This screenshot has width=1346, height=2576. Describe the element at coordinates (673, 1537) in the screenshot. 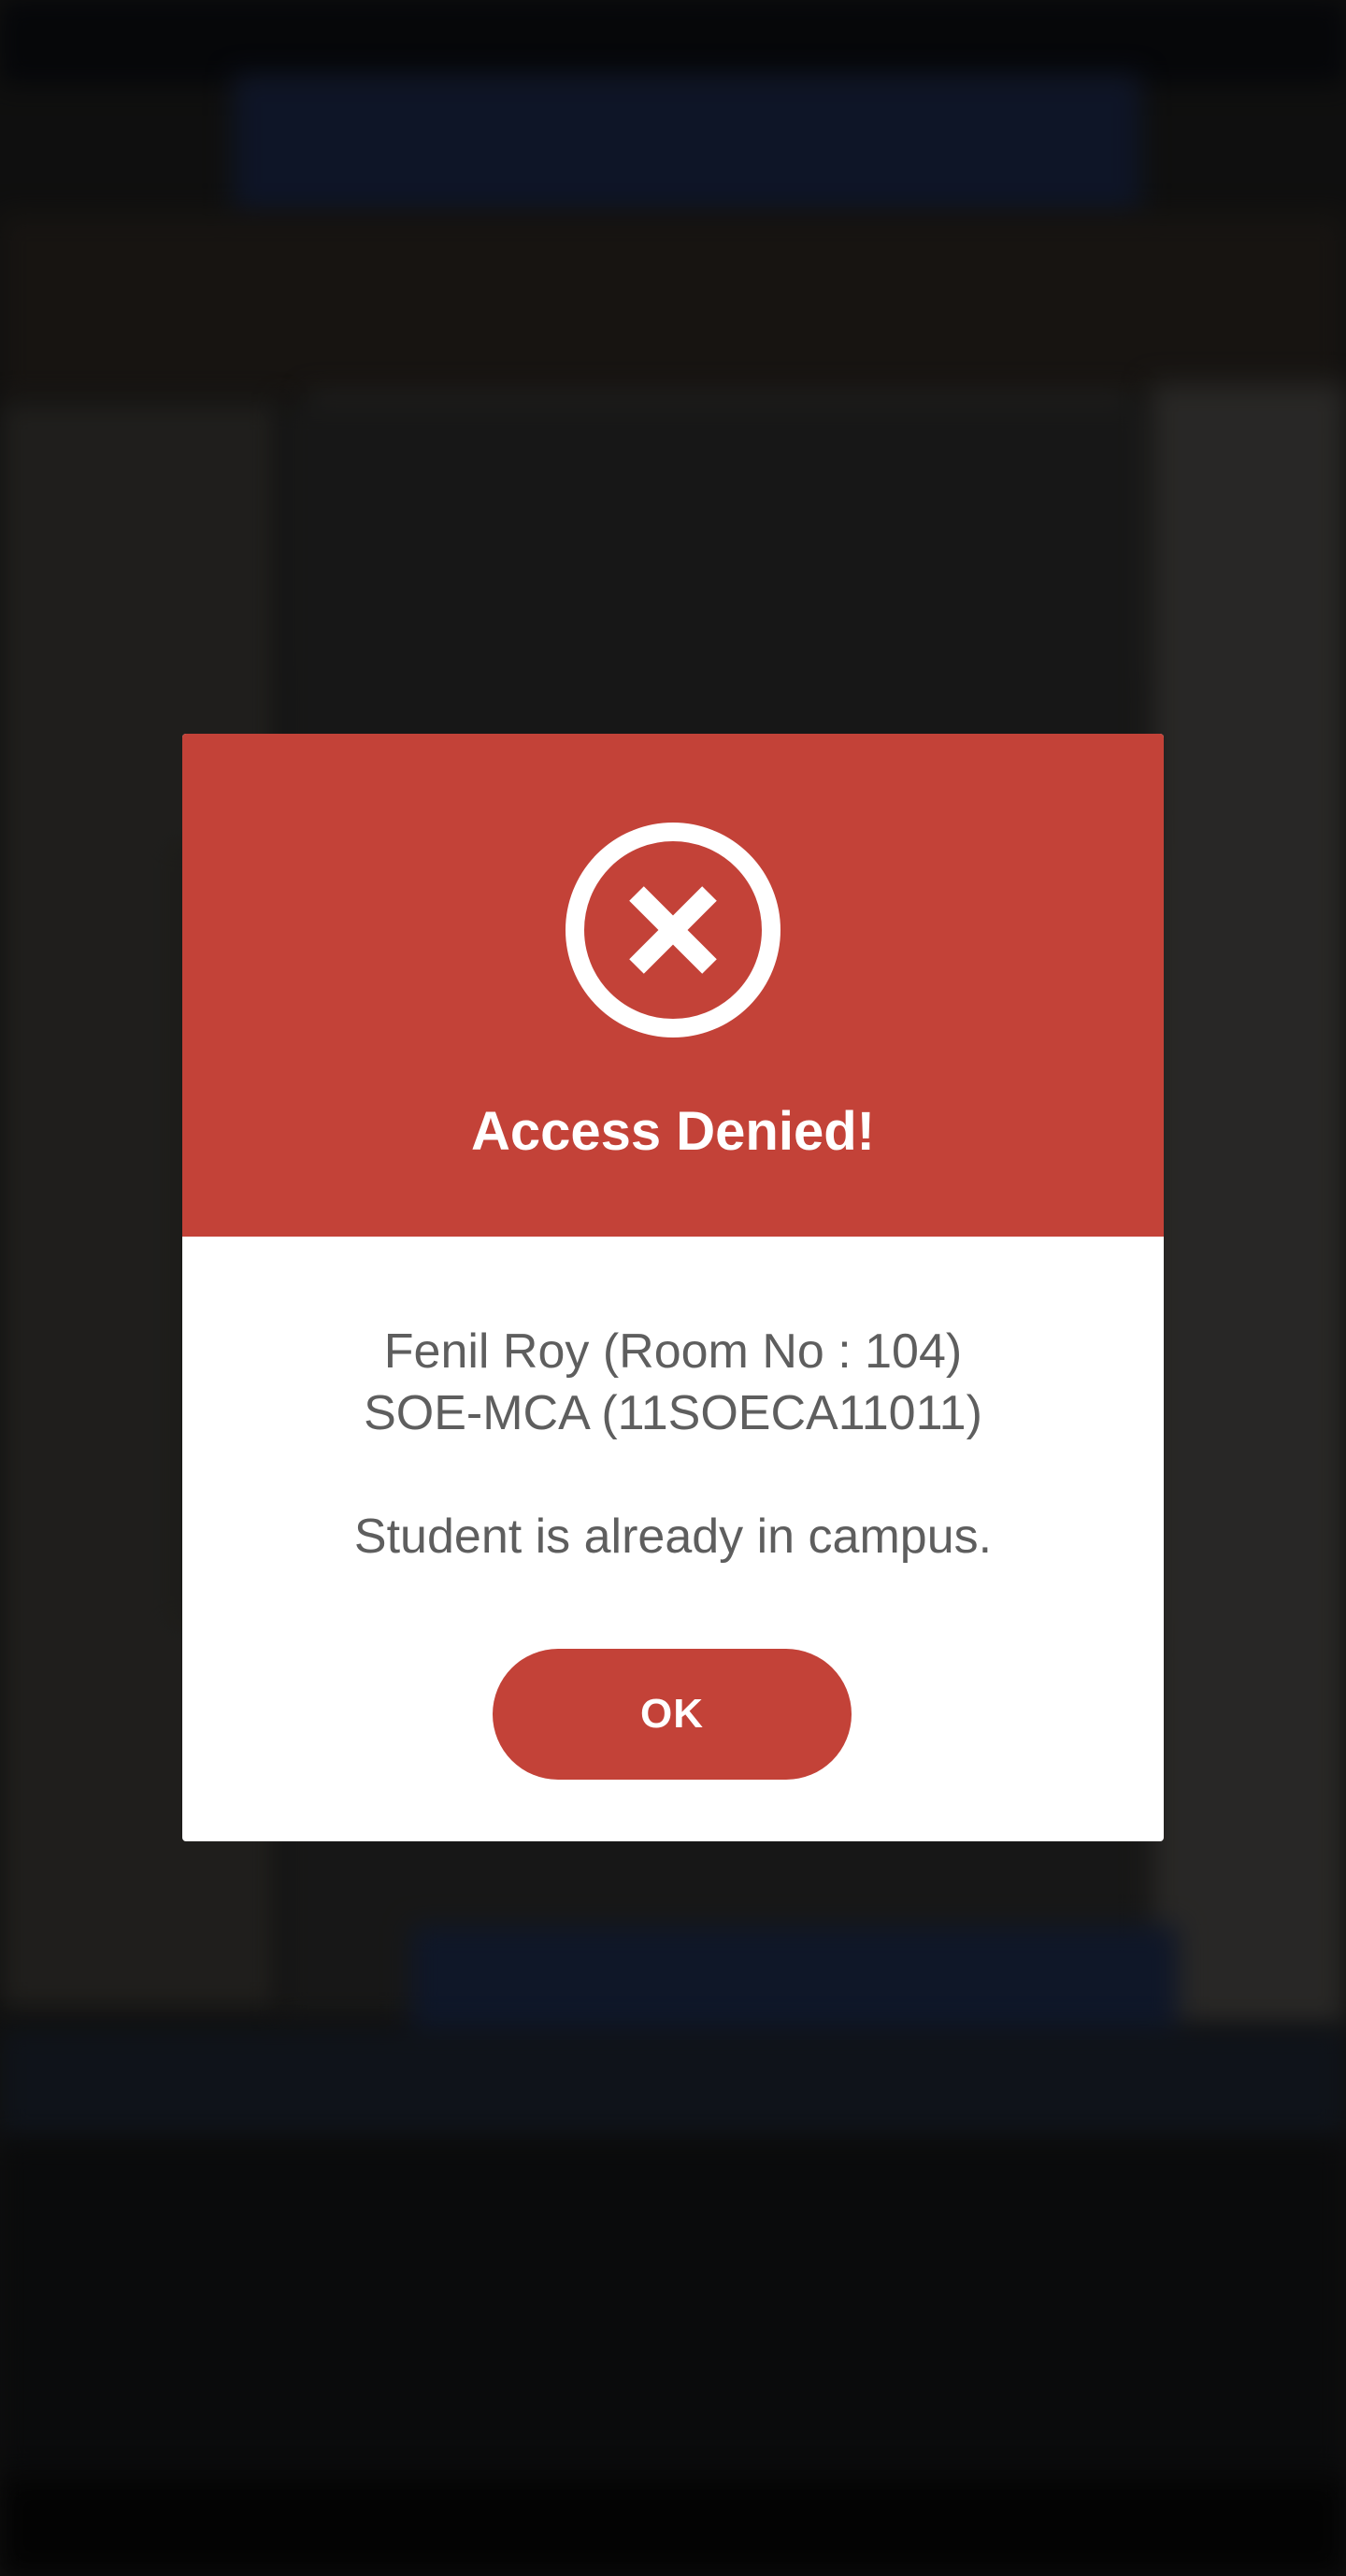

I see `status-message: Student is already in campus.` at that location.